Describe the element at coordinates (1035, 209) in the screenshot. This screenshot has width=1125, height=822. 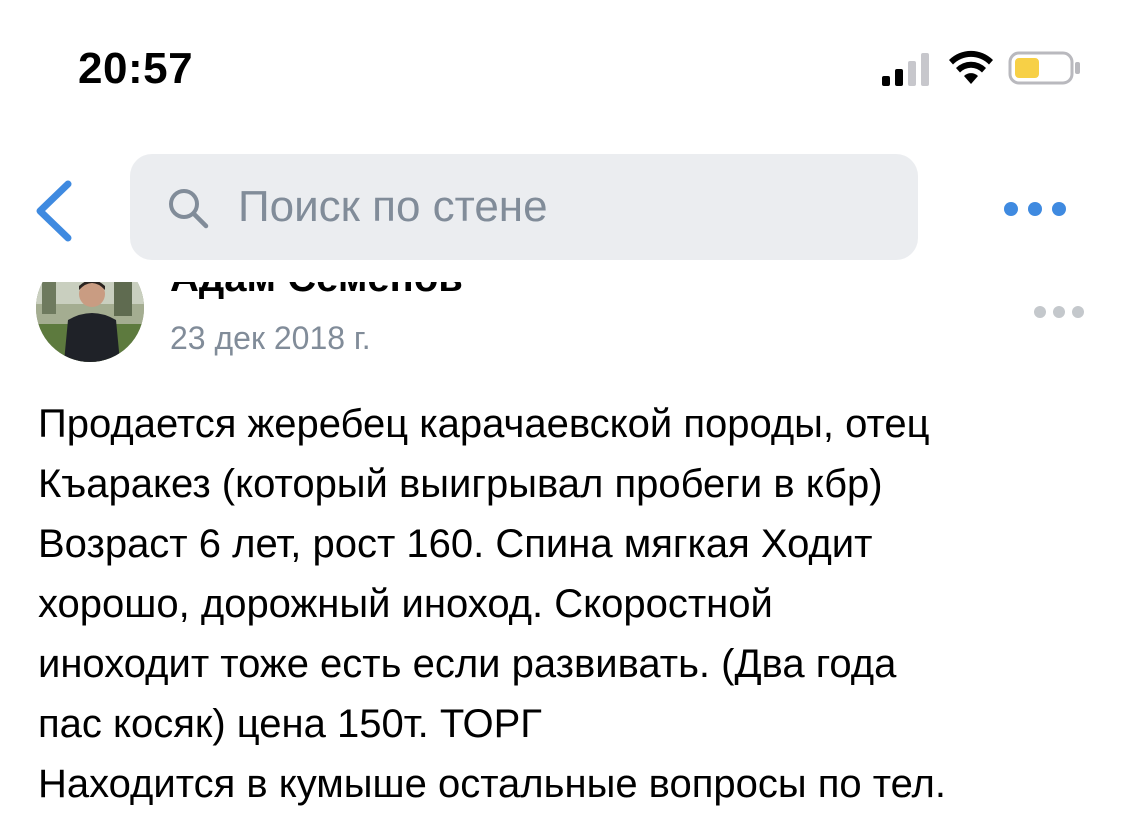
I see `more-options-icon` at that location.